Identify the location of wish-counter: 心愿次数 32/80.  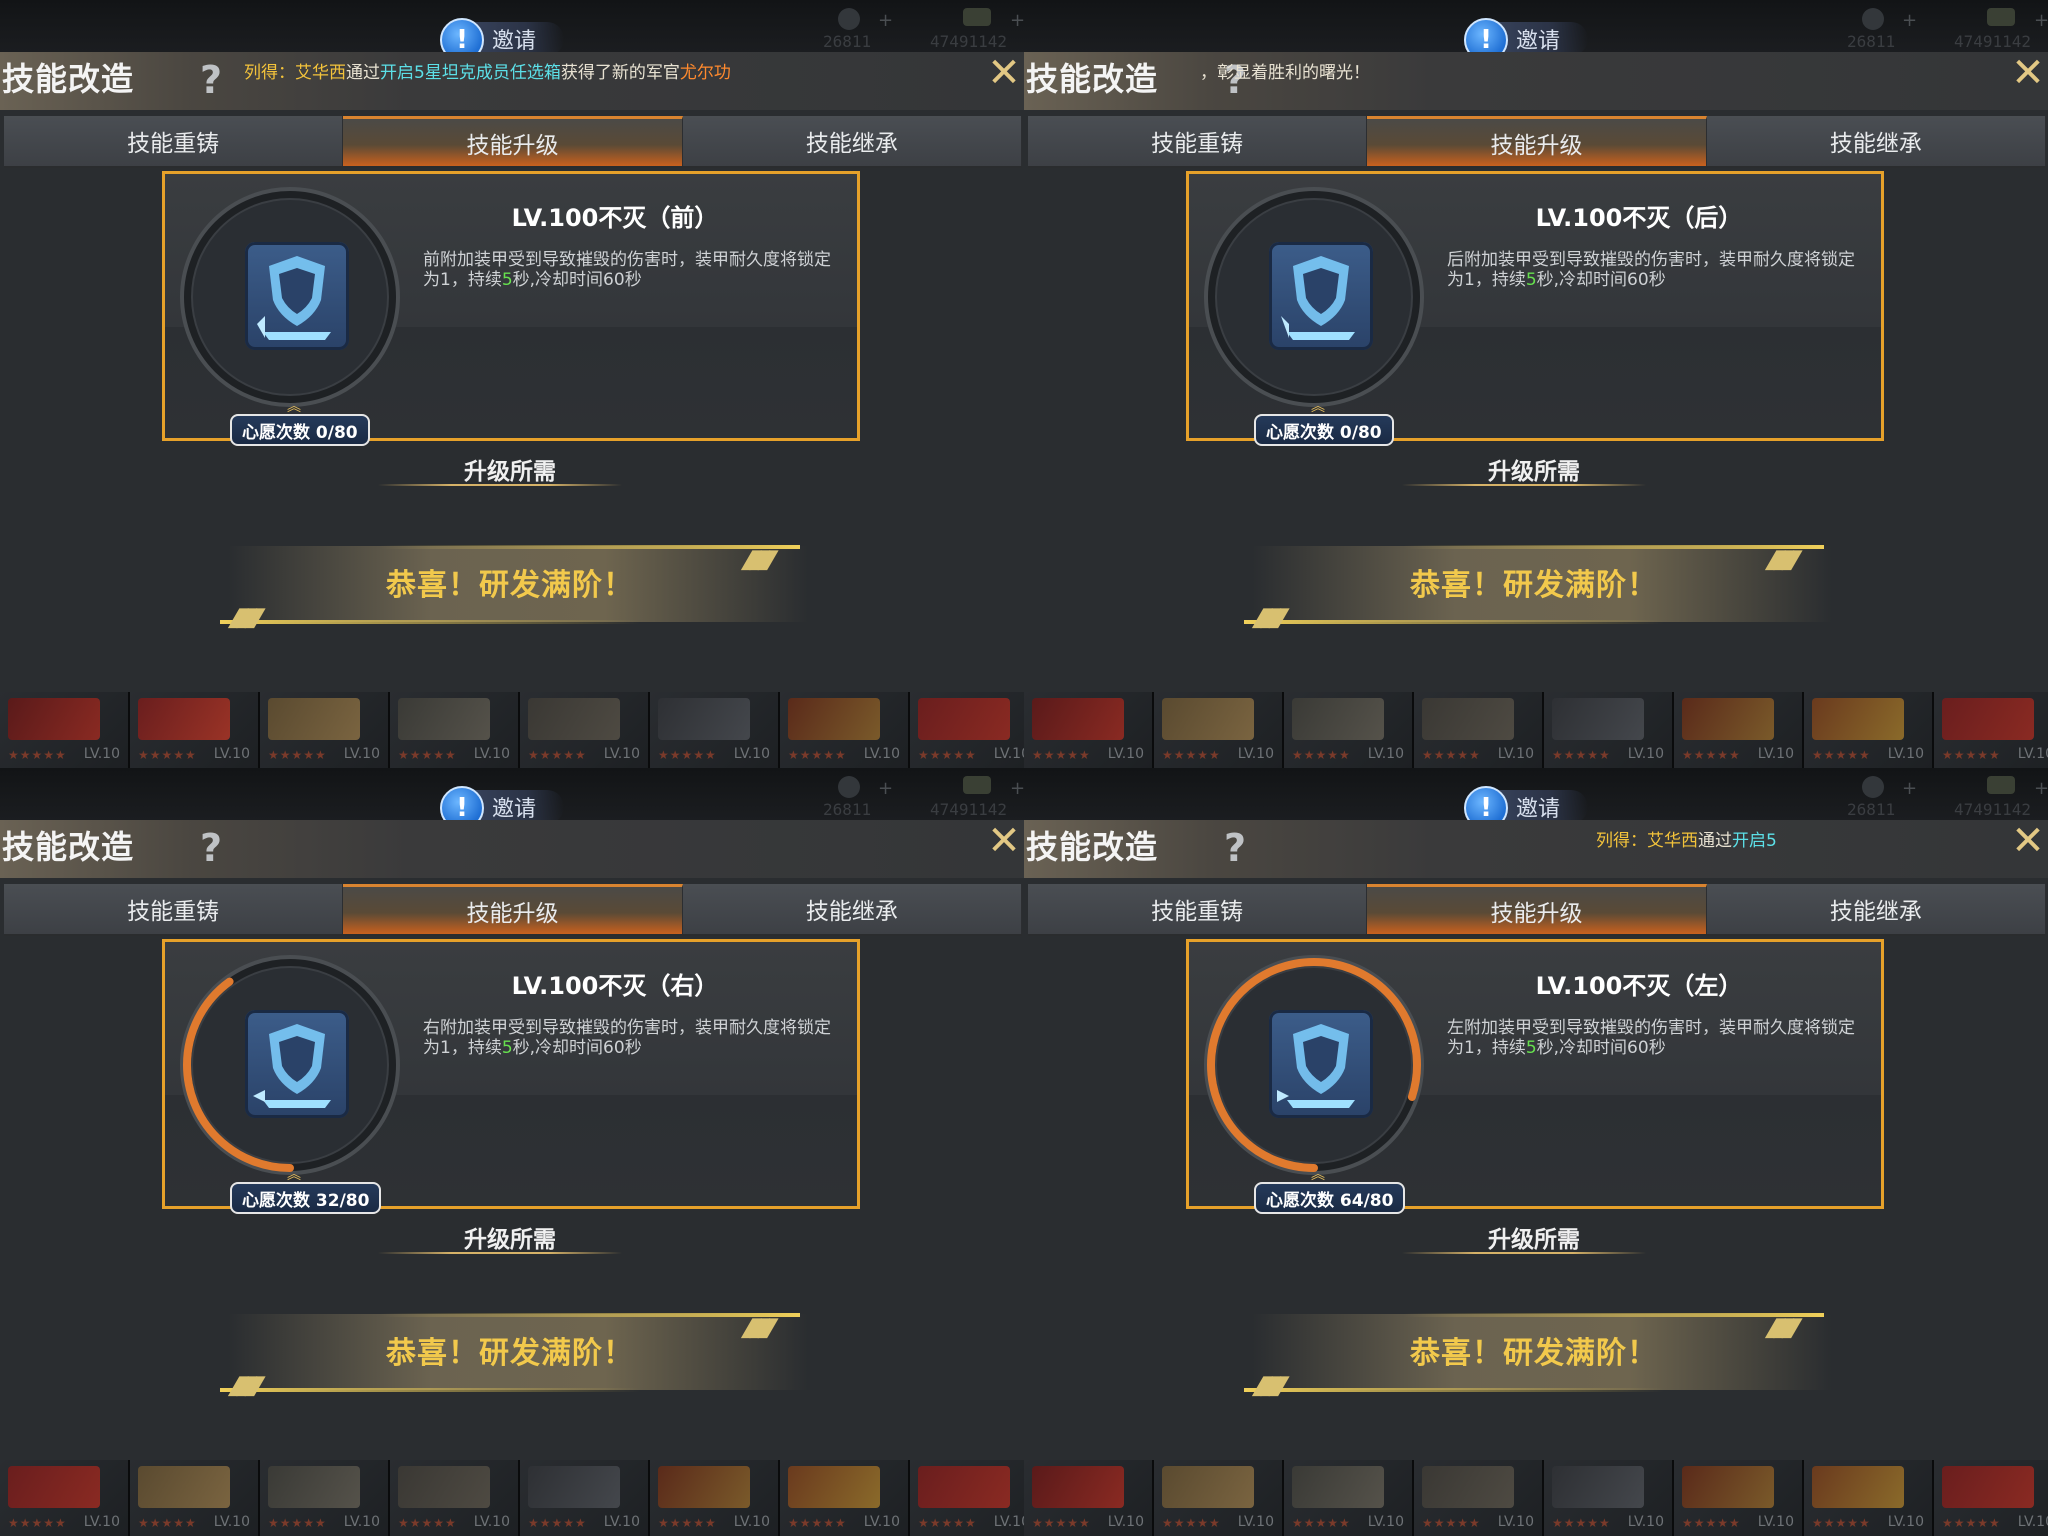
(306, 1198).